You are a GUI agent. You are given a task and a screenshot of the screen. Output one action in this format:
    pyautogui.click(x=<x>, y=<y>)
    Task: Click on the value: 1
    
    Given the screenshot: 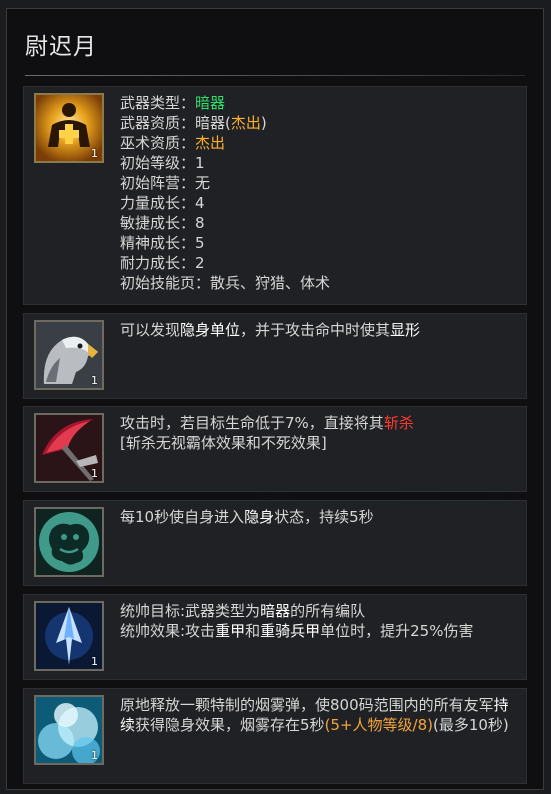 What is the action you would take?
    pyautogui.click(x=200, y=163)
    